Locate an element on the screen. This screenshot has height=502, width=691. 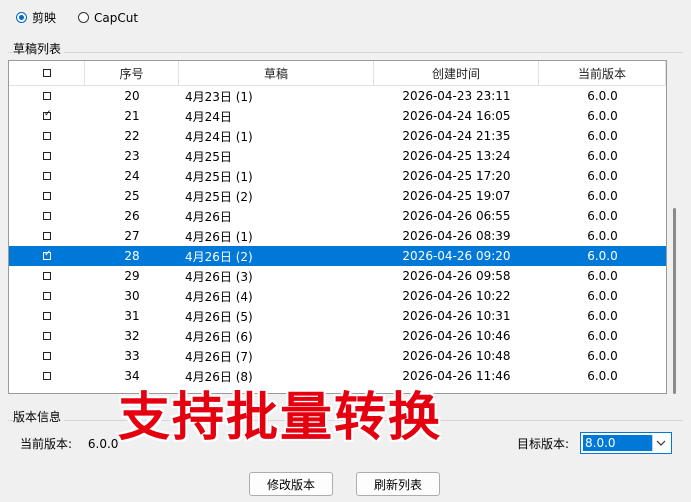
row-no: 28 is located at coordinates (132, 256).